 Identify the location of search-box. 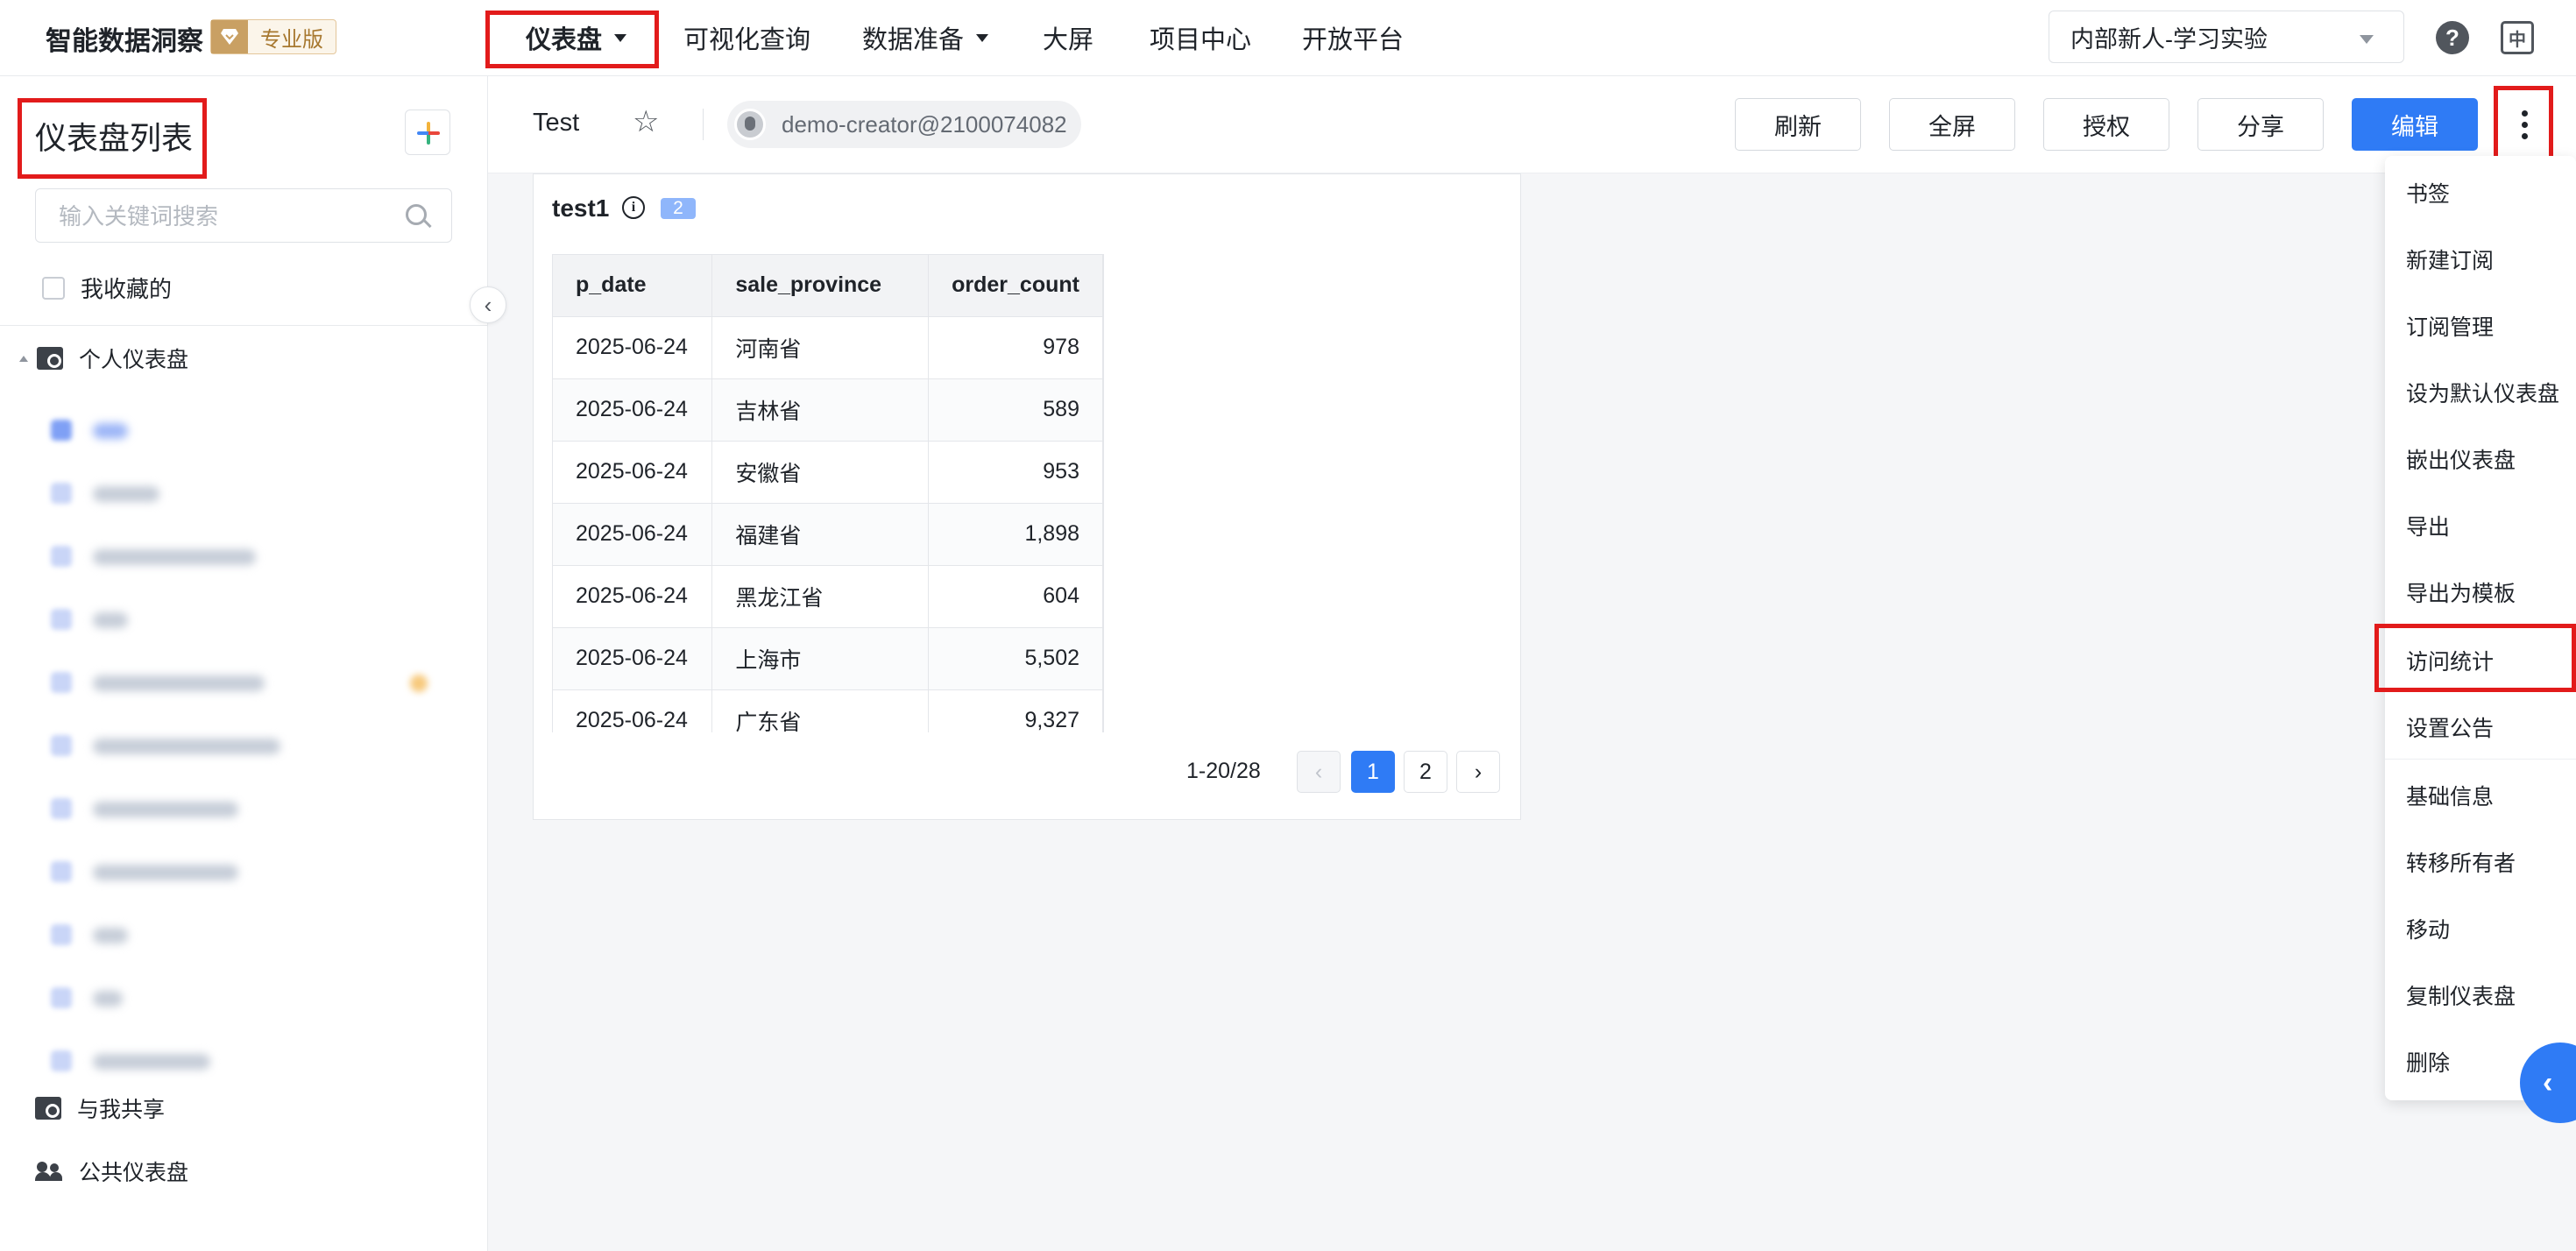
(243, 216).